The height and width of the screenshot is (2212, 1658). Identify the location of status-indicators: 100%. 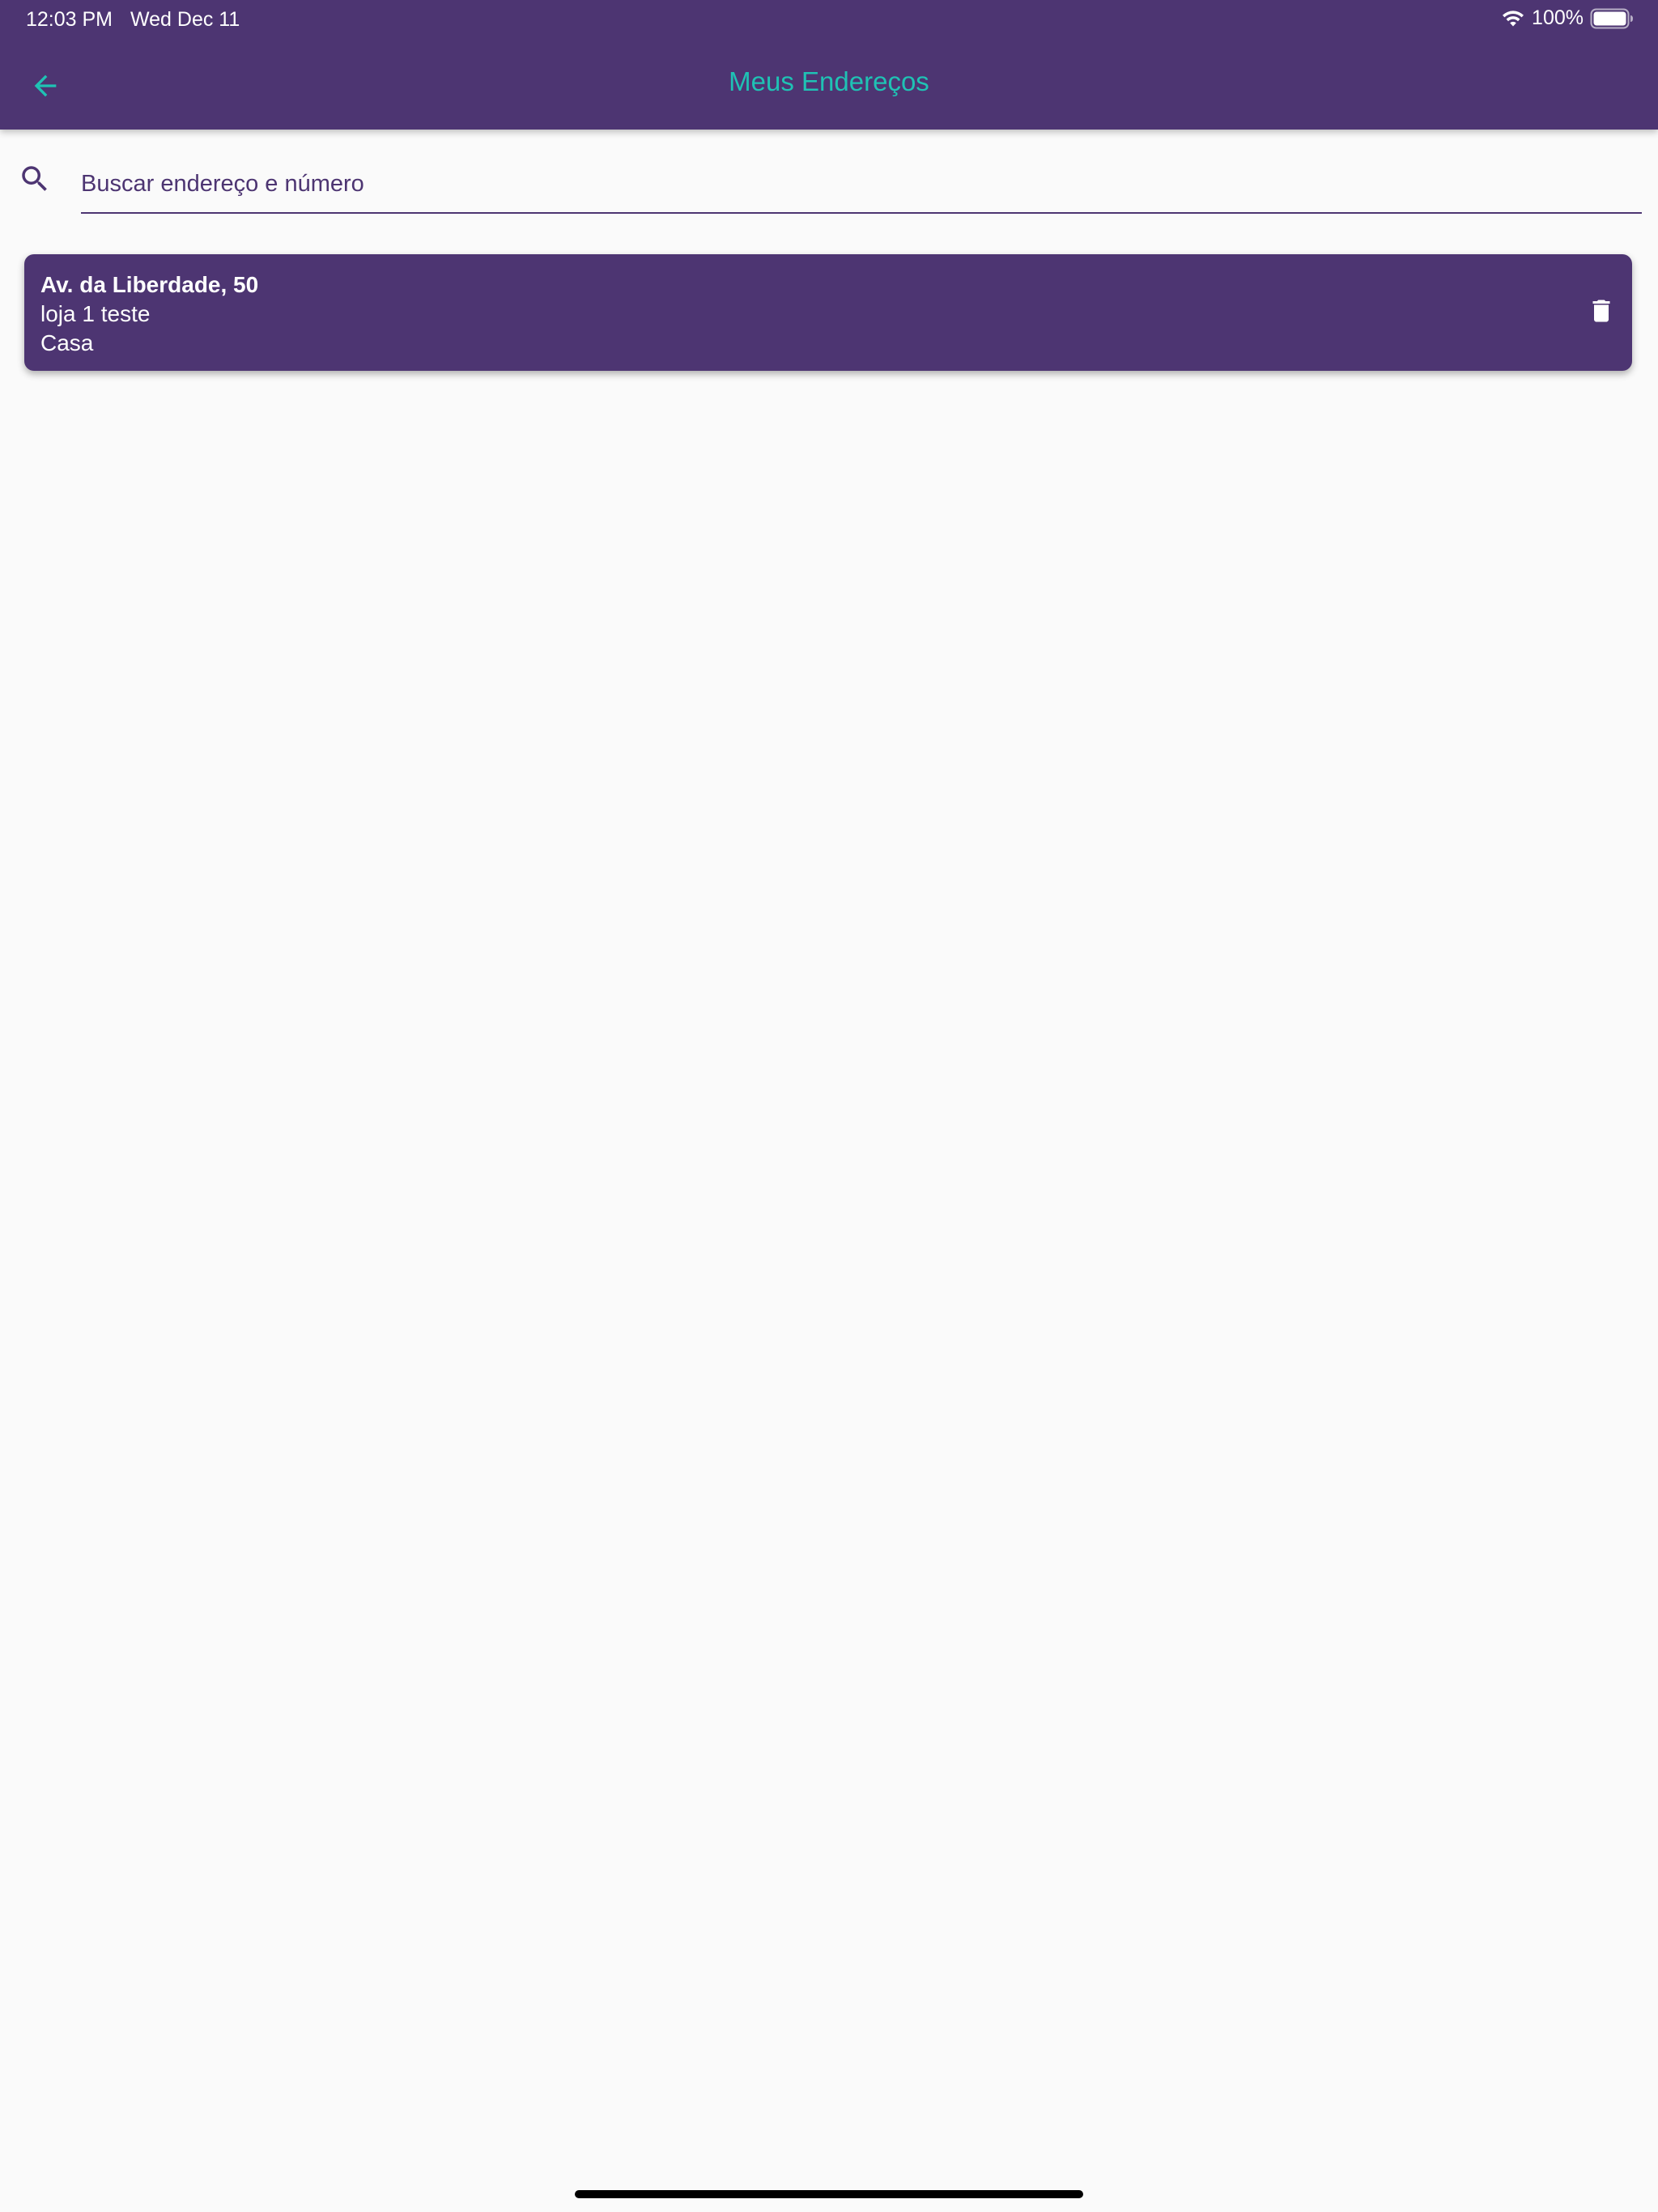
(1567, 18).